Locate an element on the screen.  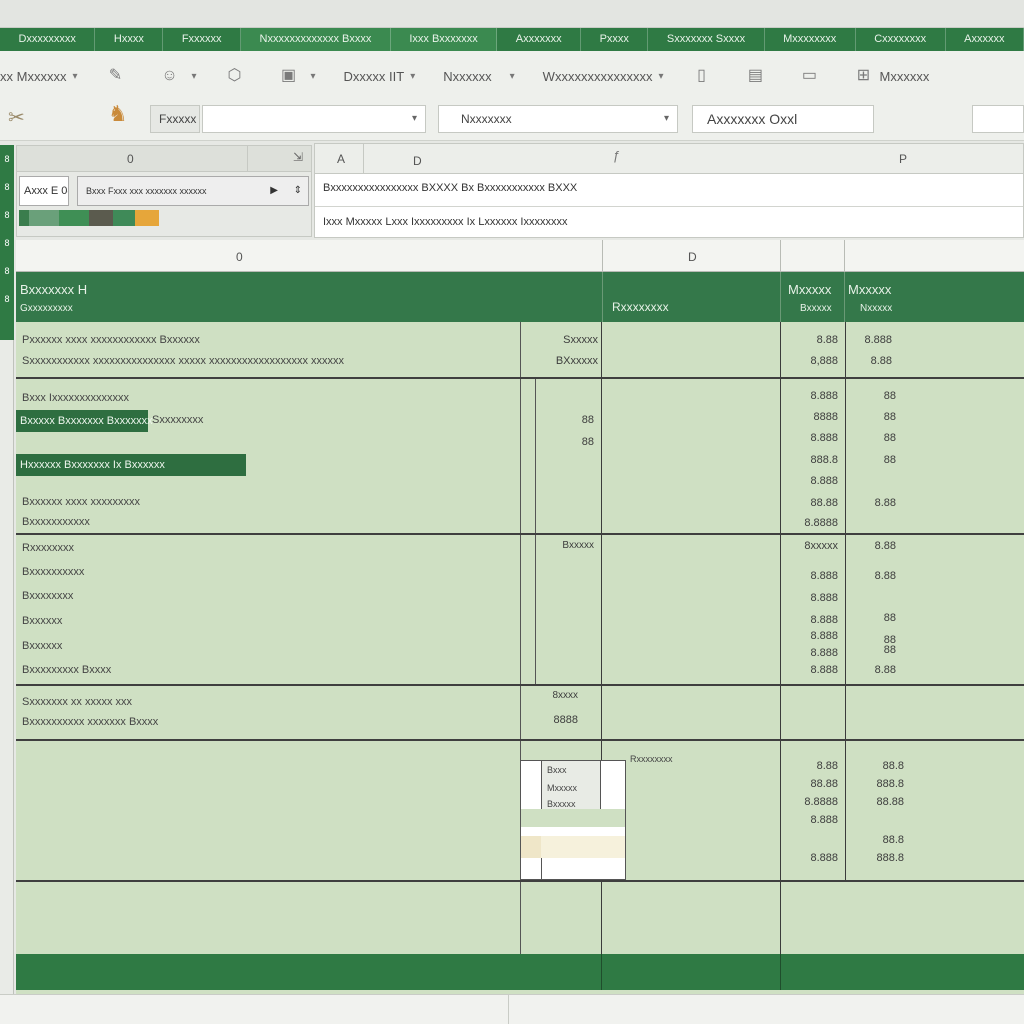
table-row-label: Bxxxxxx xxxx xxxxxxxxx is located at coordinates (81, 502).